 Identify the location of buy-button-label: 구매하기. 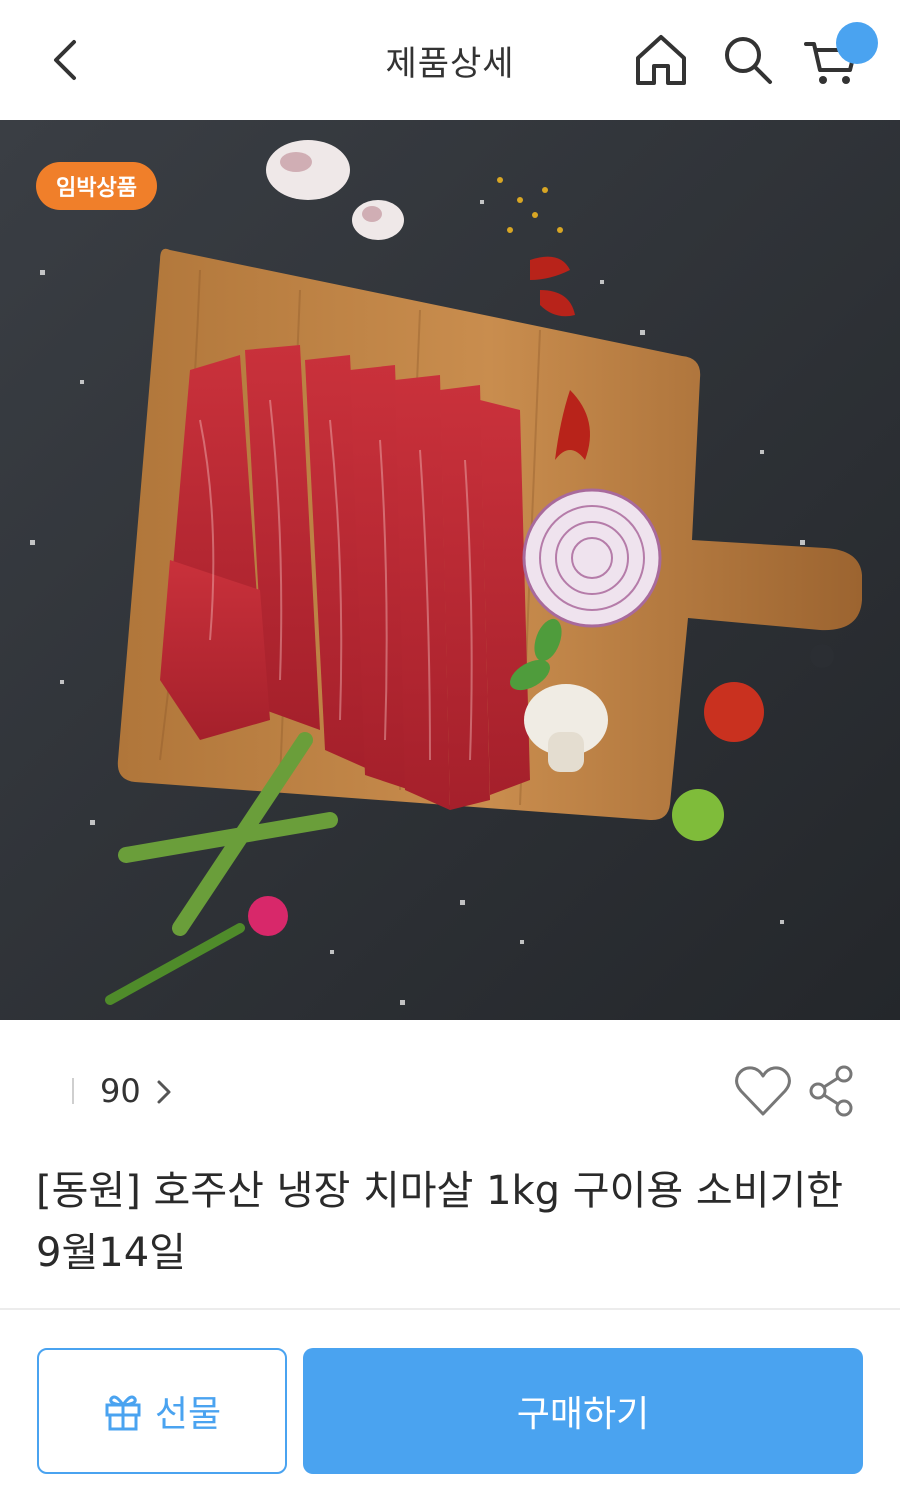
(583, 1414).